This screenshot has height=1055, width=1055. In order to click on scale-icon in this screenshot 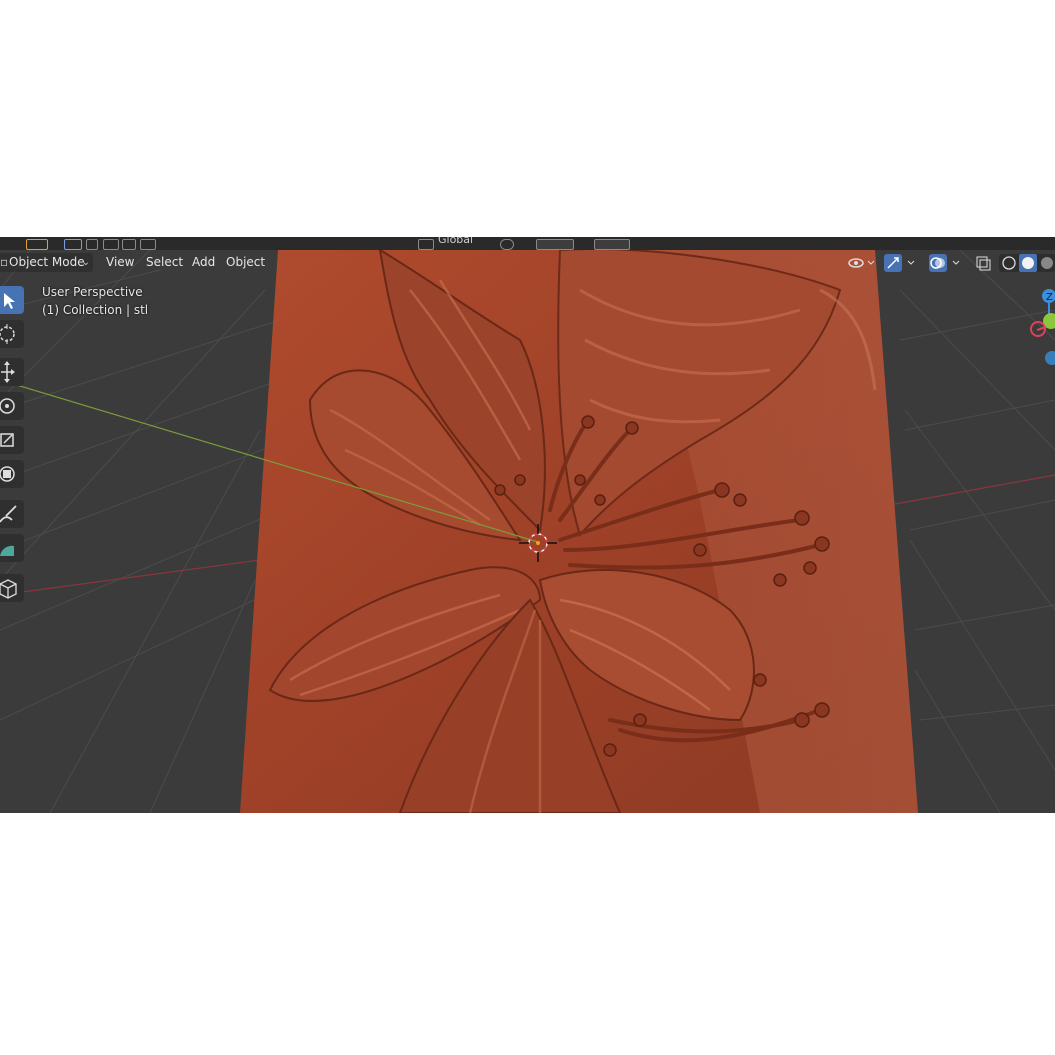, I will do `click(7, 440)`.